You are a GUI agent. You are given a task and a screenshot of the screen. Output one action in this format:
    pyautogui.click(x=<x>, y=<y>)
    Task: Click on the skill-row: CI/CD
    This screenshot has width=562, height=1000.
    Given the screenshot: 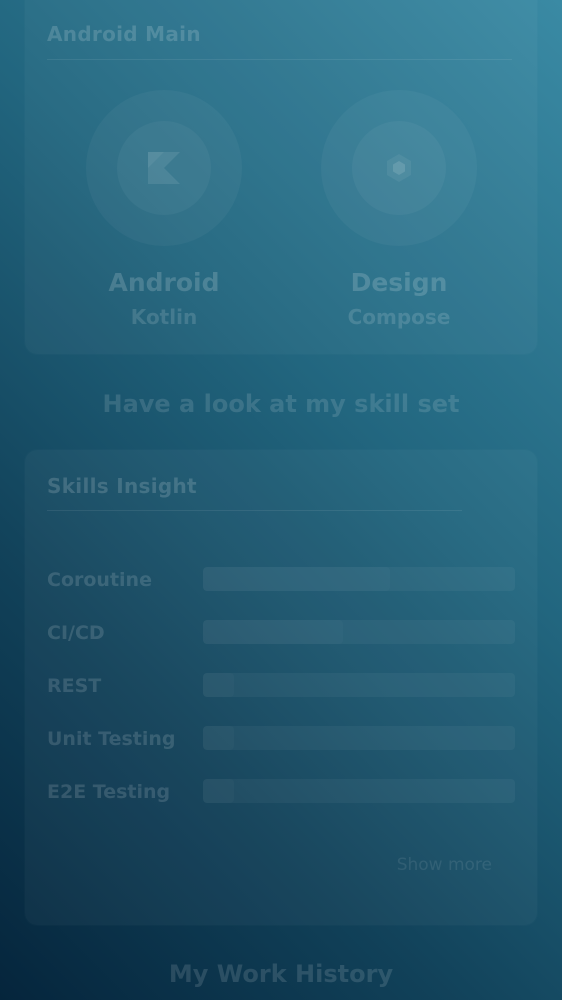 What is the action you would take?
    pyautogui.click(x=281, y=634)
    